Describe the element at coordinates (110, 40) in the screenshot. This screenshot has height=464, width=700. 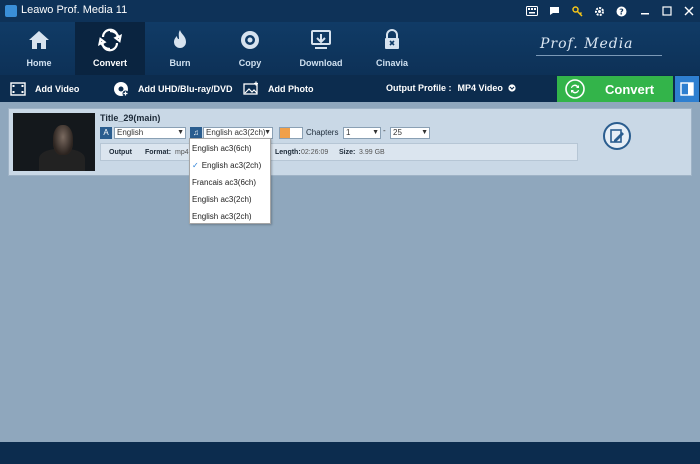
I see `convert-icon` at that location.